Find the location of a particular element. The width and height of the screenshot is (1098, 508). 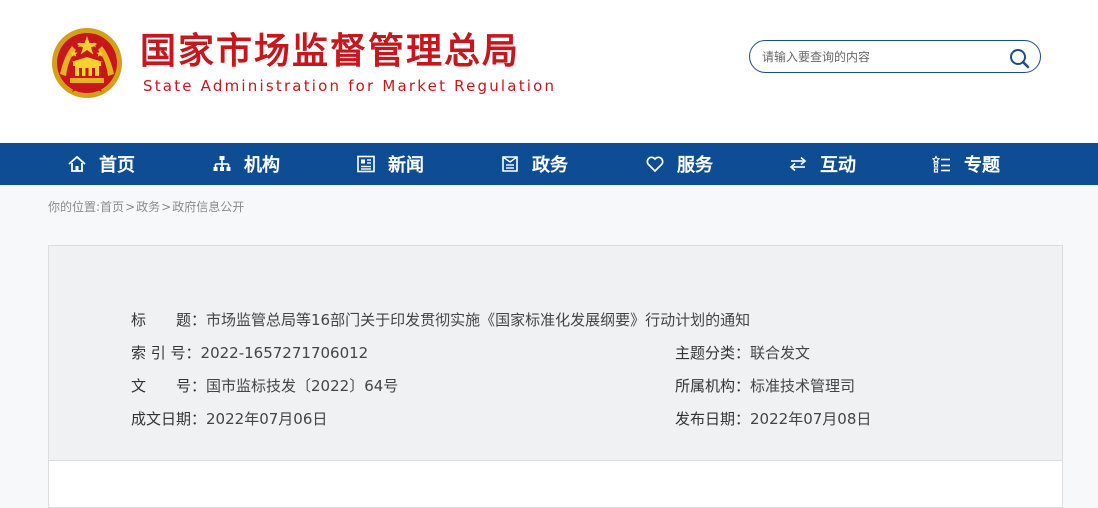

main-nav: 首页 机构 新闻 政务 服务 互动 专题 is located at coordinates (549, 164).